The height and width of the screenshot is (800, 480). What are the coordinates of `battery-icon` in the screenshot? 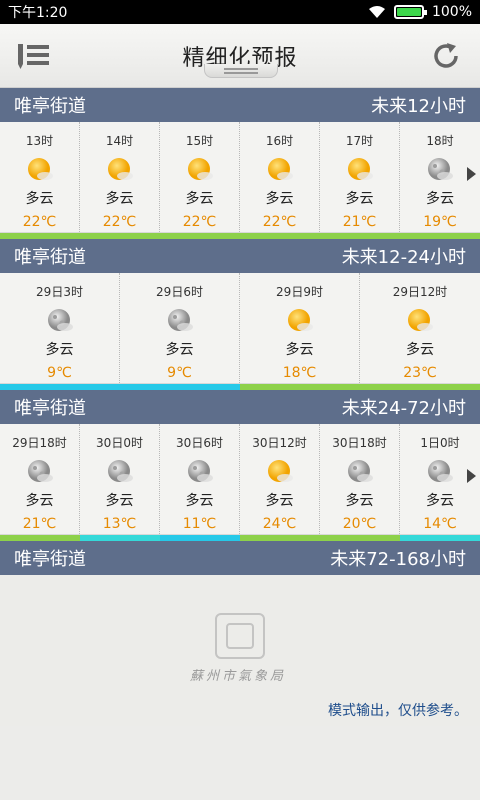 It's located at (410, 12).